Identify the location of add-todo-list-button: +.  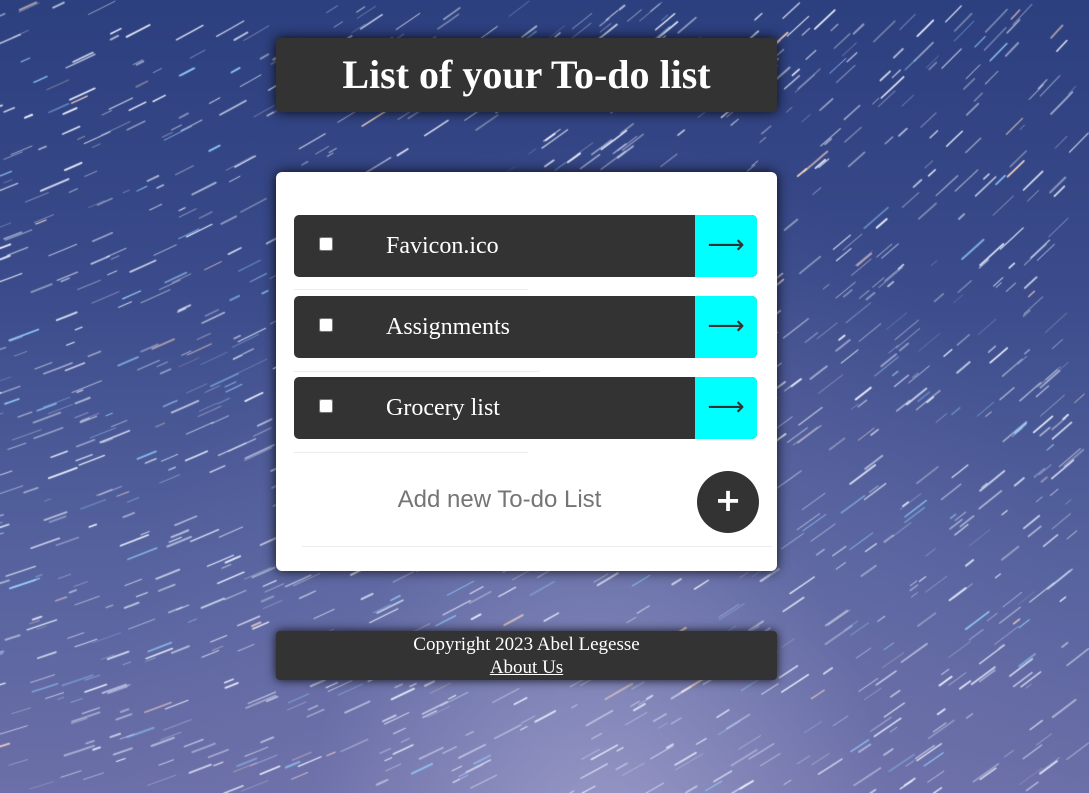
(728, 502).